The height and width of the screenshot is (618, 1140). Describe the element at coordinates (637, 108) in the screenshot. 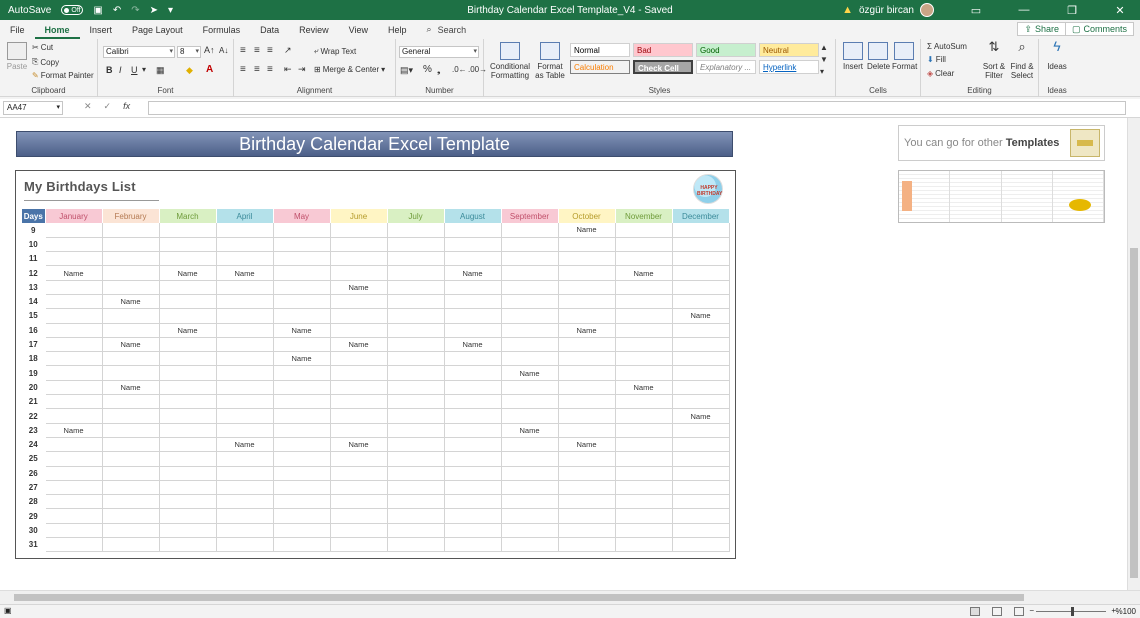

I see `formula-input` at that location.